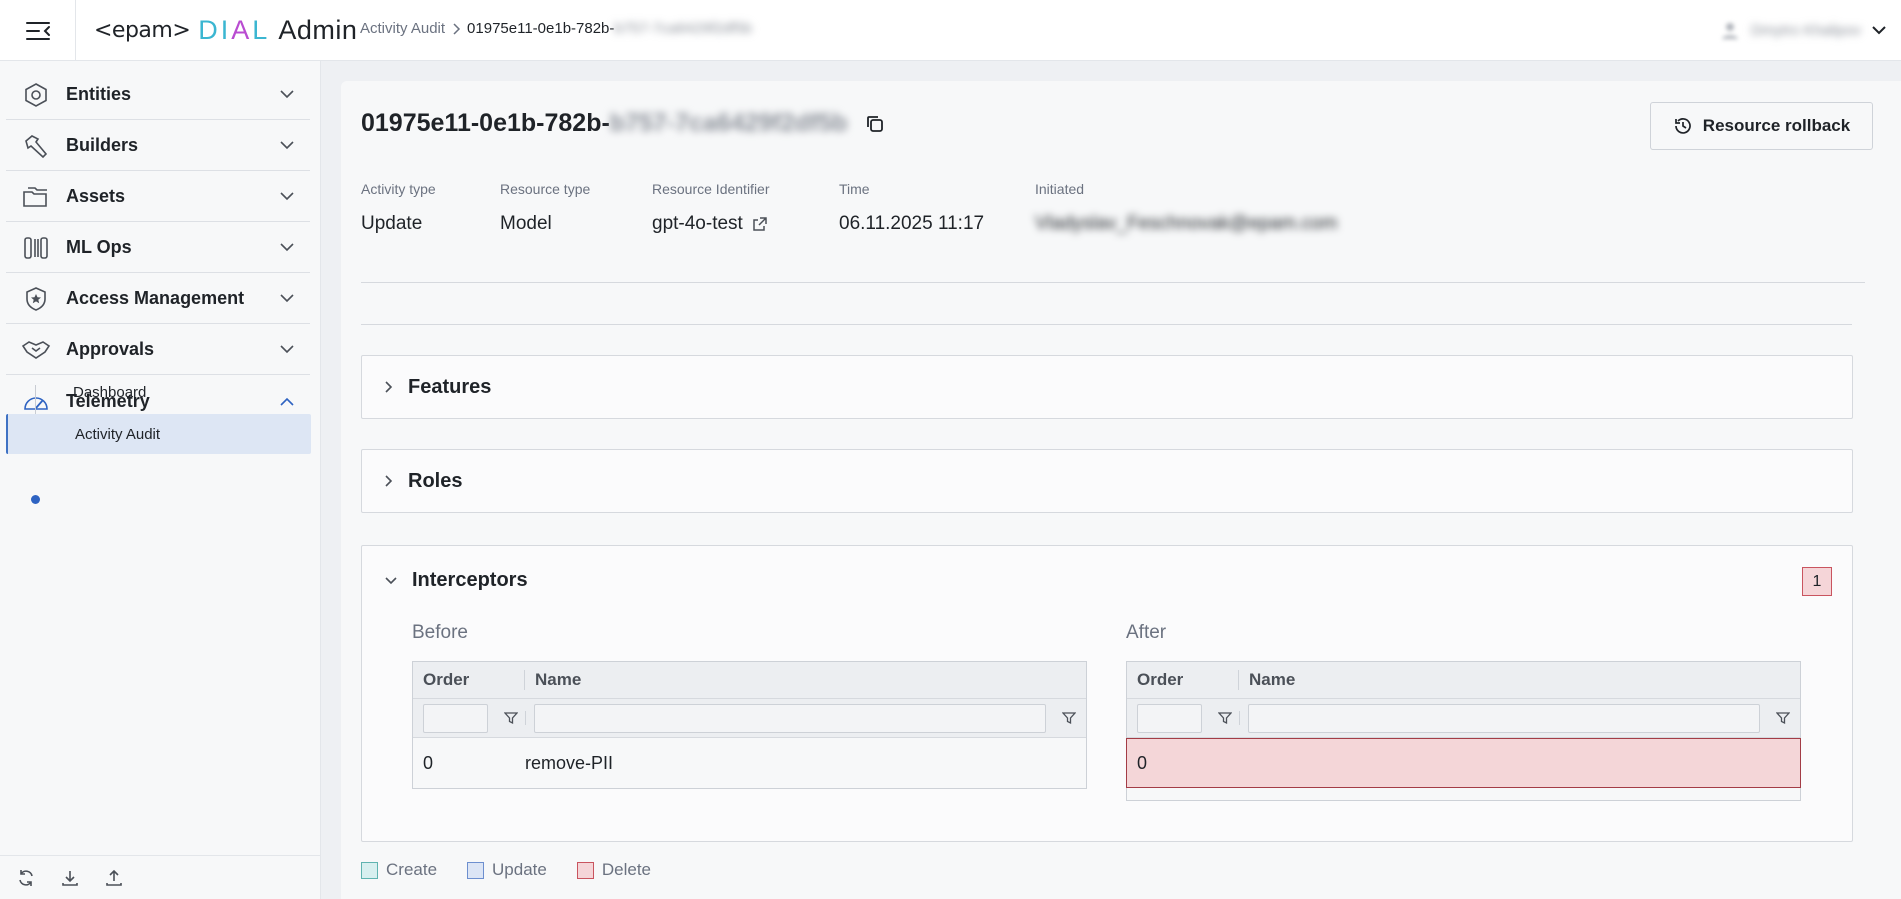 The width and height of the screenshot is (1901, 899). I want to click on menu-toggle-button, so click(38, 30).